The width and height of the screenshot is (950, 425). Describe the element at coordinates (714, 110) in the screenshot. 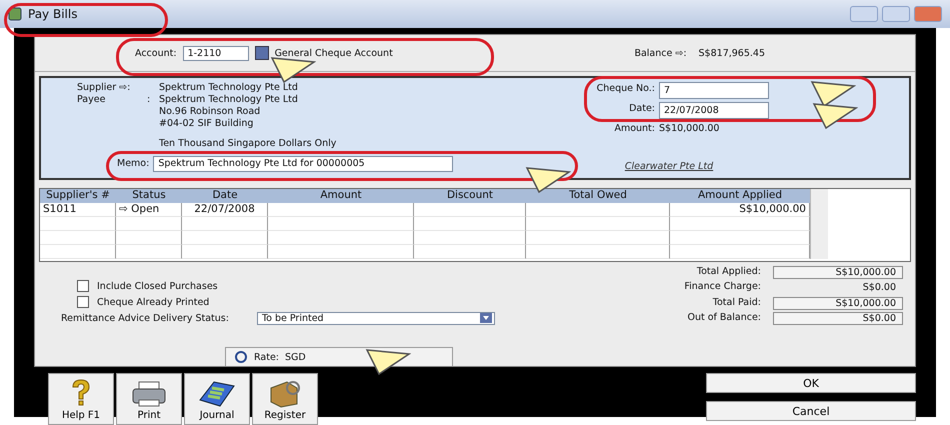

I see `date-field: 22/07/2008` at that location.